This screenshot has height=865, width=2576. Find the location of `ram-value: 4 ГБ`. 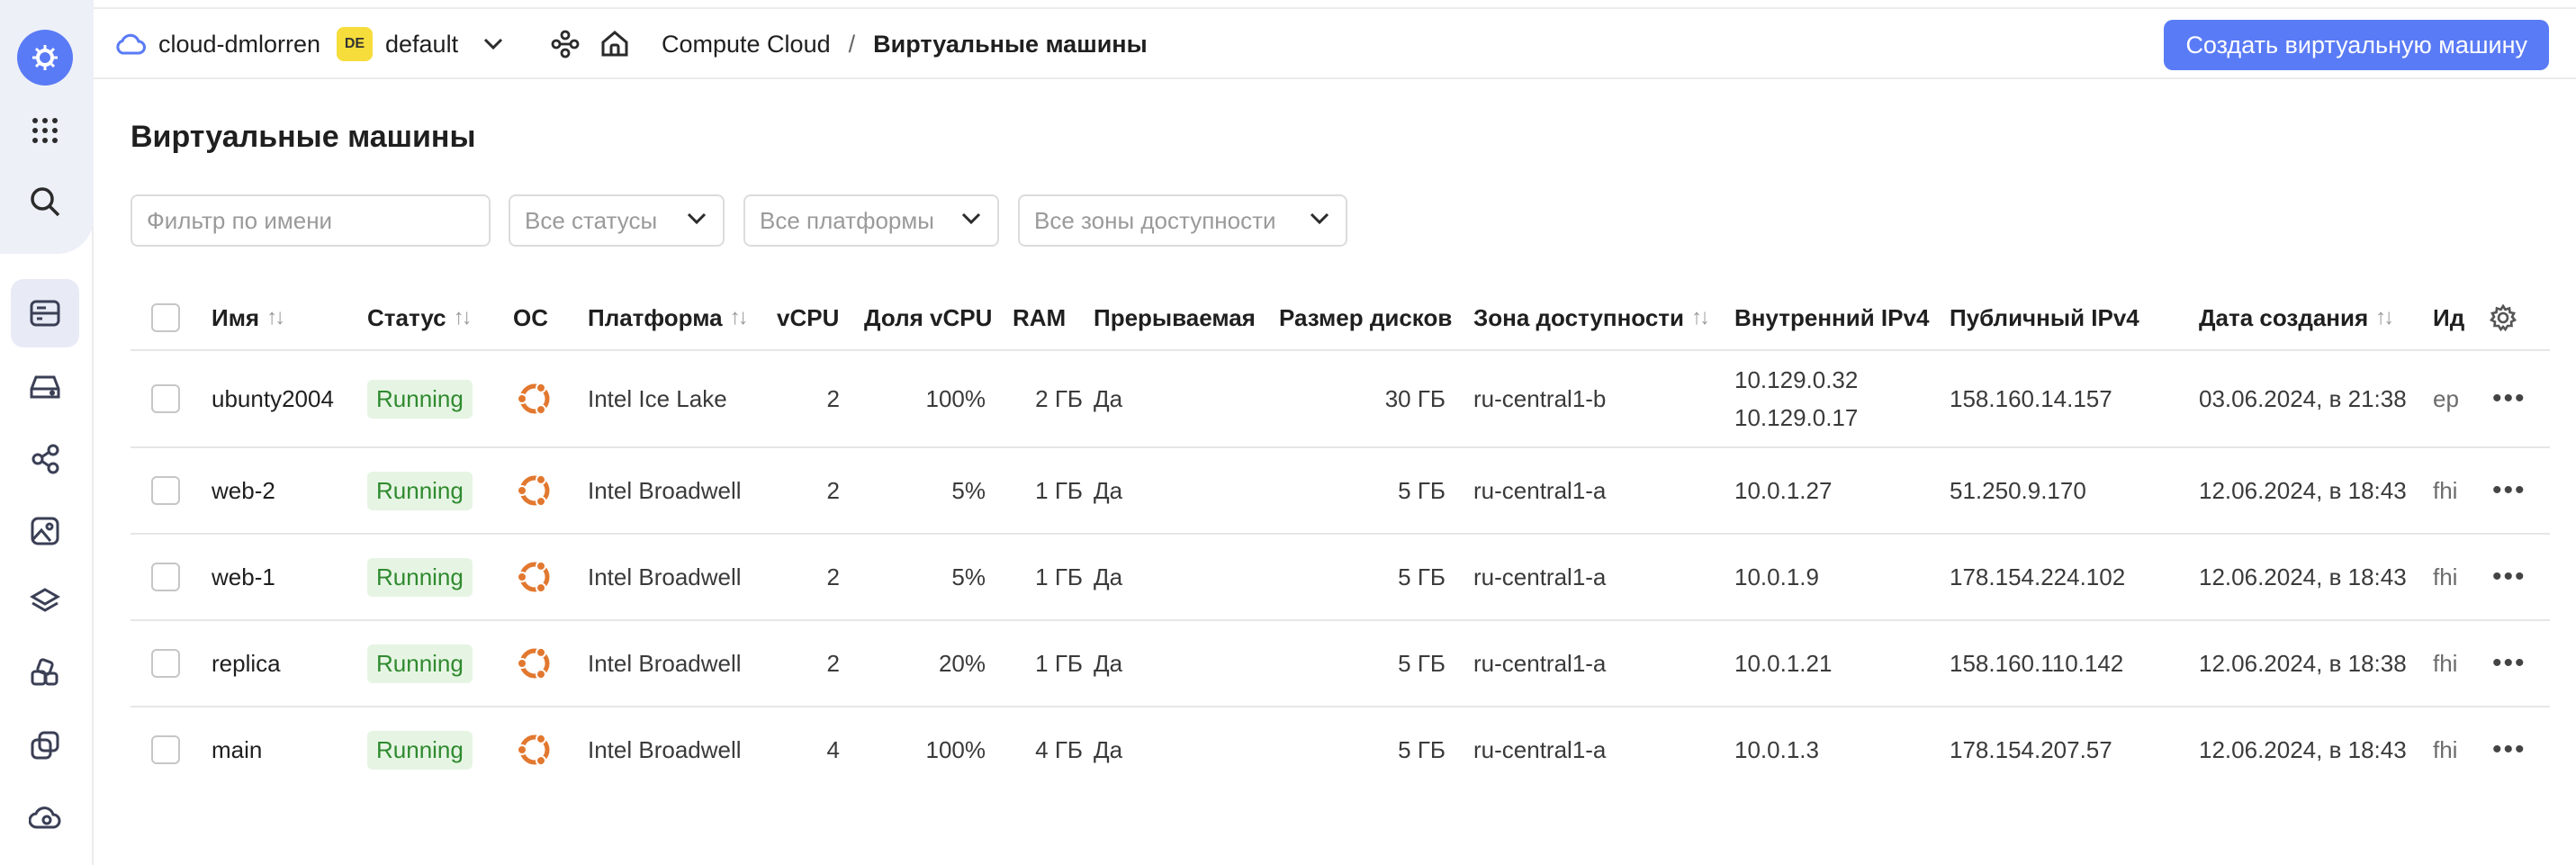

ram-value: 4 ГБ is located at coordinates (1059, 749).